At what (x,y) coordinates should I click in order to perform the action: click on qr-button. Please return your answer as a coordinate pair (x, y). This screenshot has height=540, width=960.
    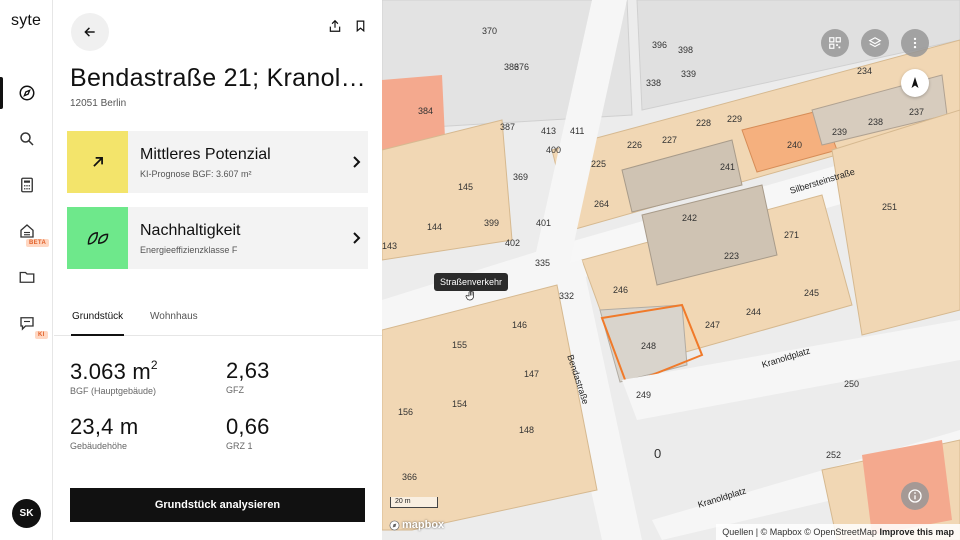
    Looking at the image, I should click on (835, 43).